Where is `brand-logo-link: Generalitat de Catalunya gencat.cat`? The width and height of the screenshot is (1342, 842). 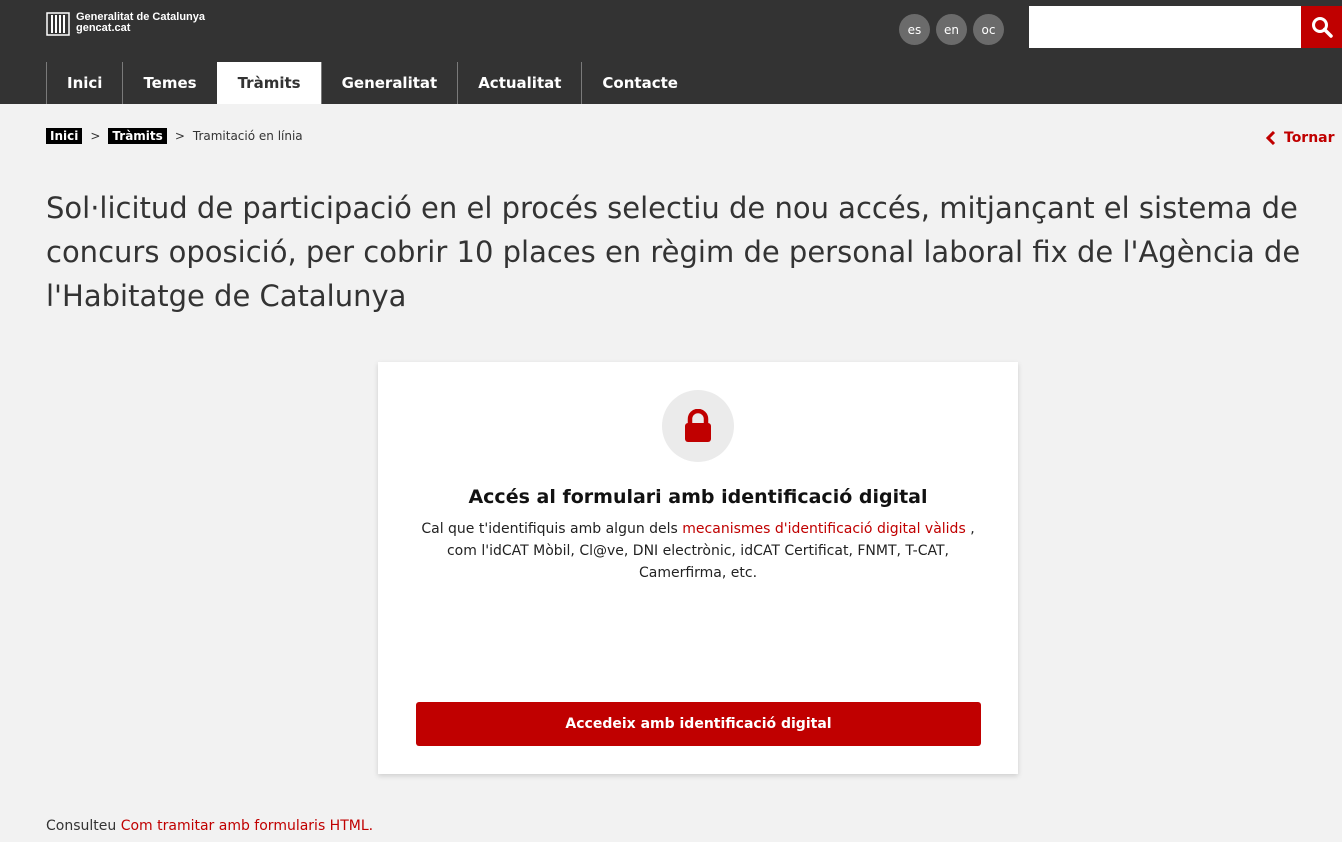 brand-logo-link: Generalitat de Catalunya gencat.cat is located at coordinates (125, 24).